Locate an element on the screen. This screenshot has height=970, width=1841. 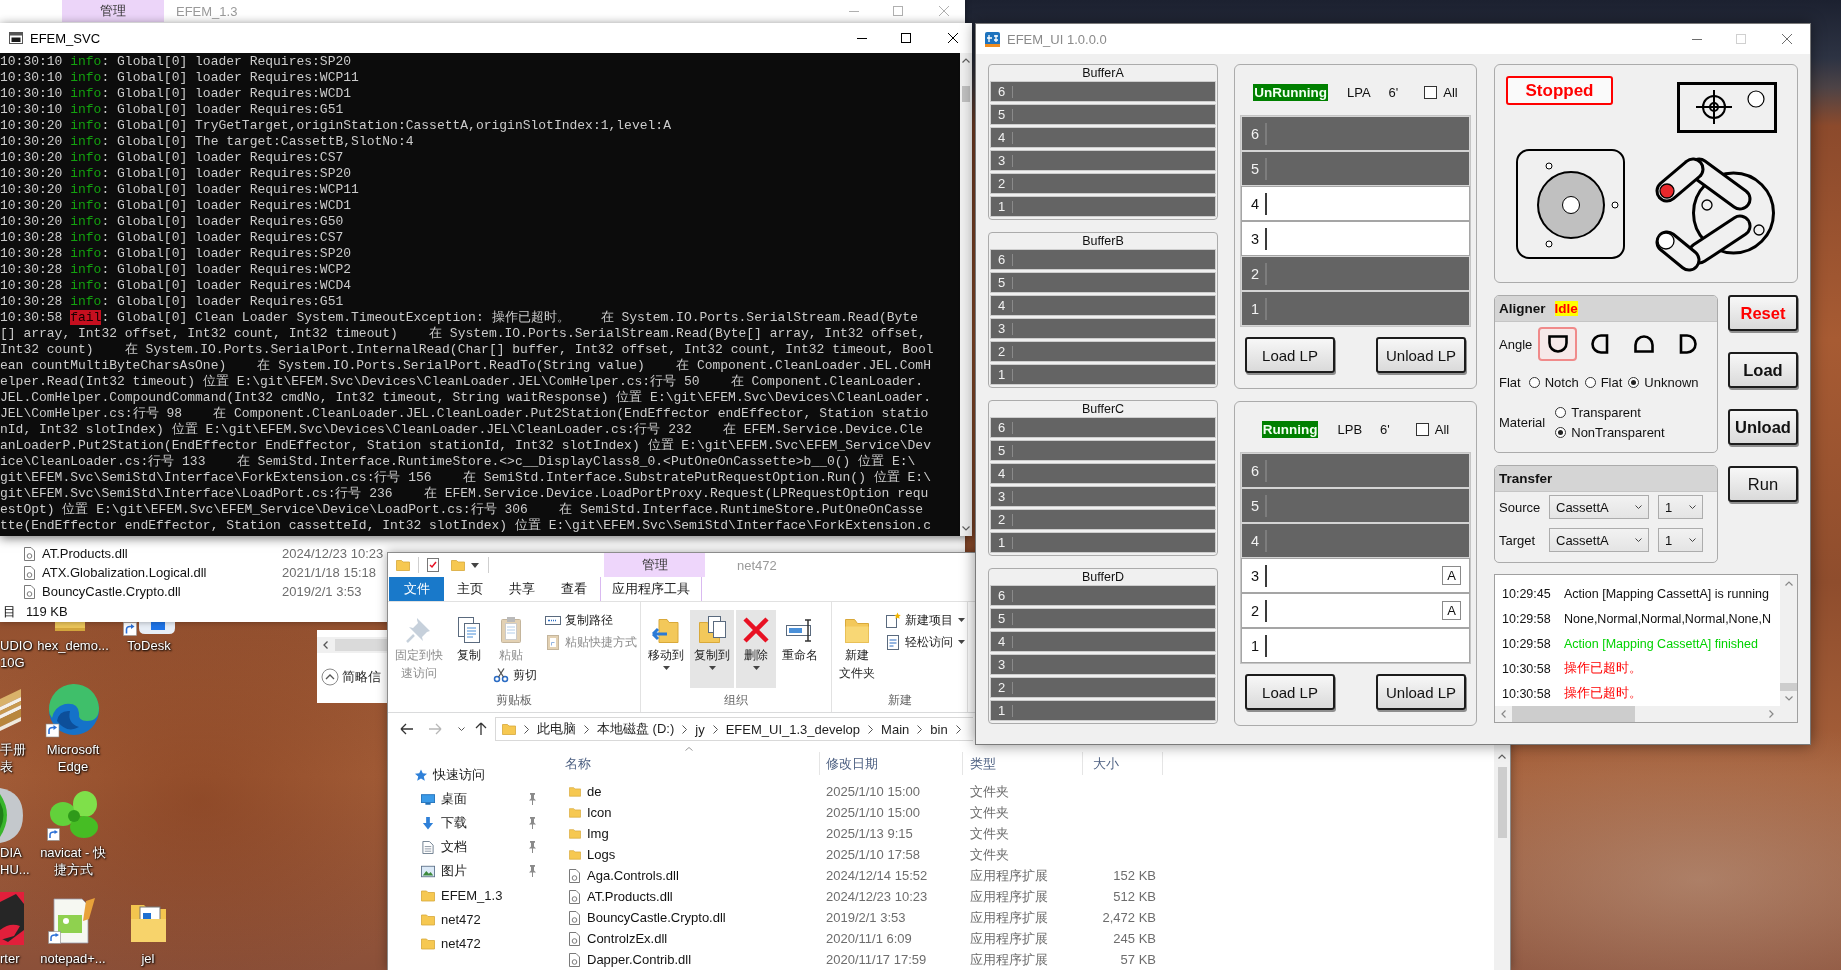
icon-label: 表 is located at coordinates (6, 766).